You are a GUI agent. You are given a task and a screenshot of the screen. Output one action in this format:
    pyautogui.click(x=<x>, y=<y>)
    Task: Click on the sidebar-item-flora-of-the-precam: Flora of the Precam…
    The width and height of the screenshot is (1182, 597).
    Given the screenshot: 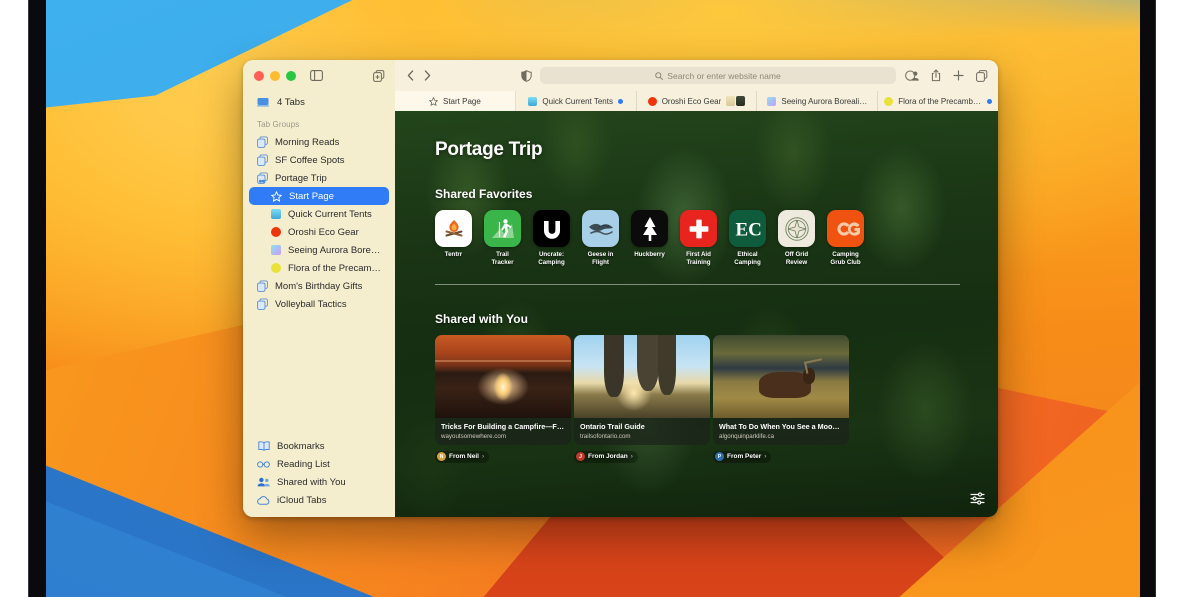 What is the action you would take?
    pyautogui.click(x=319, y=268)
    